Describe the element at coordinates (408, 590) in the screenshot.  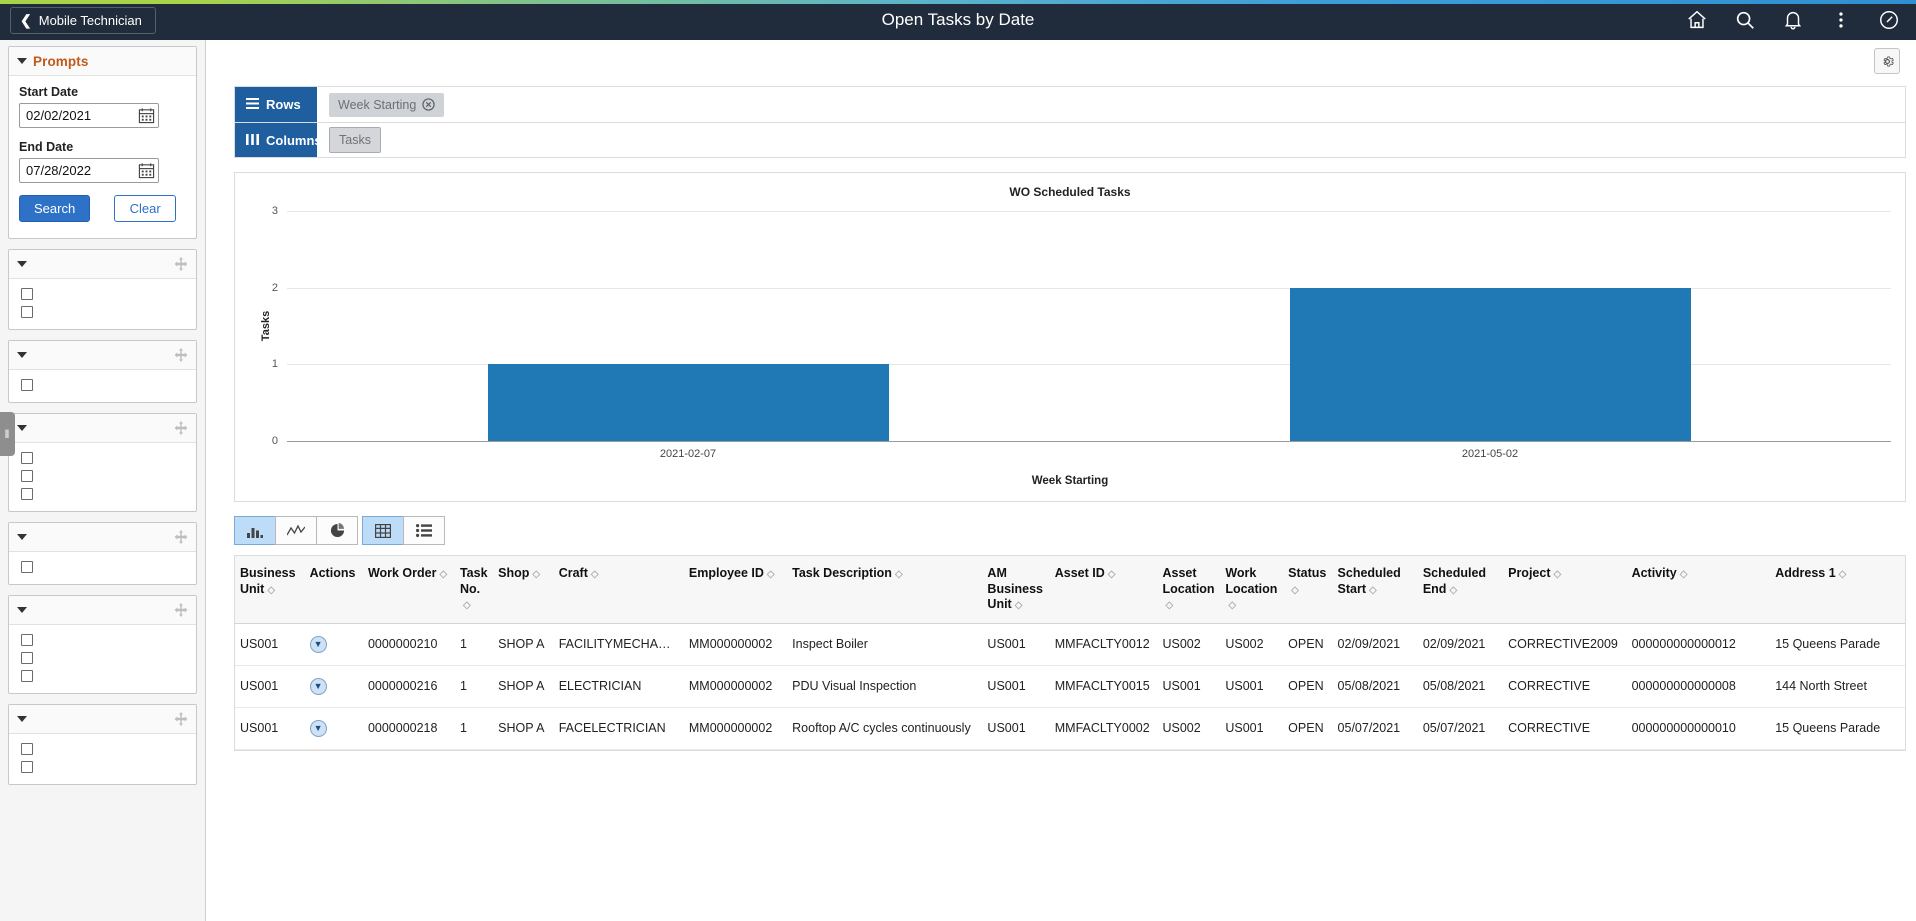
I see `column-header: Work Order ◇` at that location.